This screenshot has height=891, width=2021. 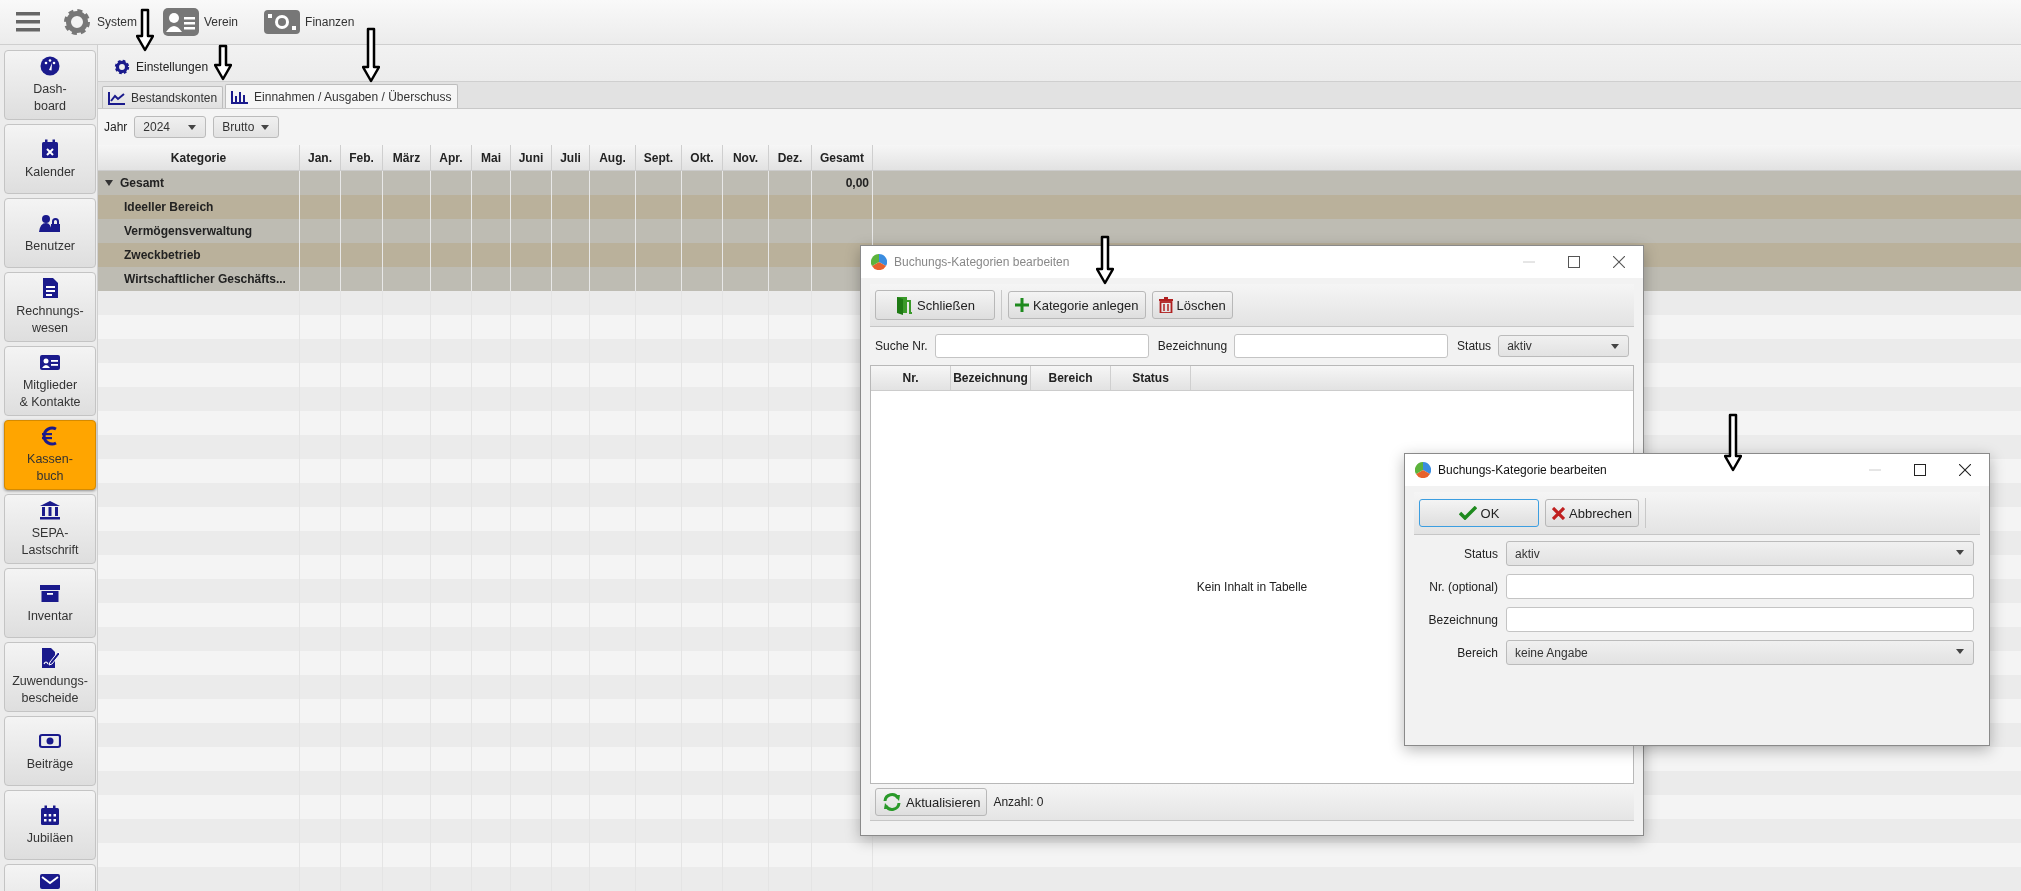 What do you see at coordinates (320, 157) in the screenshot?
I see `column-header: Jan.` at bounding box center [320, 157].